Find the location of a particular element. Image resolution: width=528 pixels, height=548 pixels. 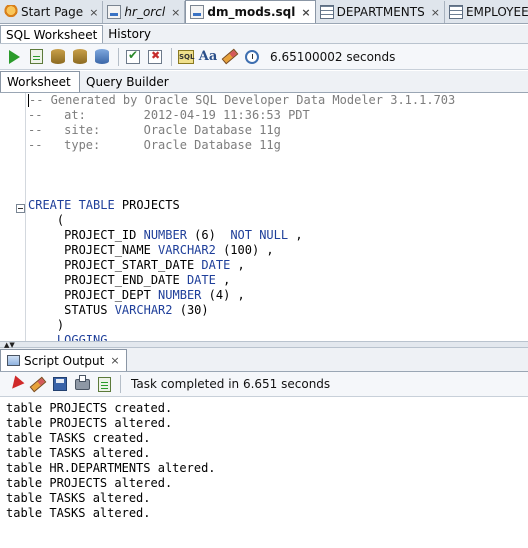

clear-button is located at coordinates (230, 57).